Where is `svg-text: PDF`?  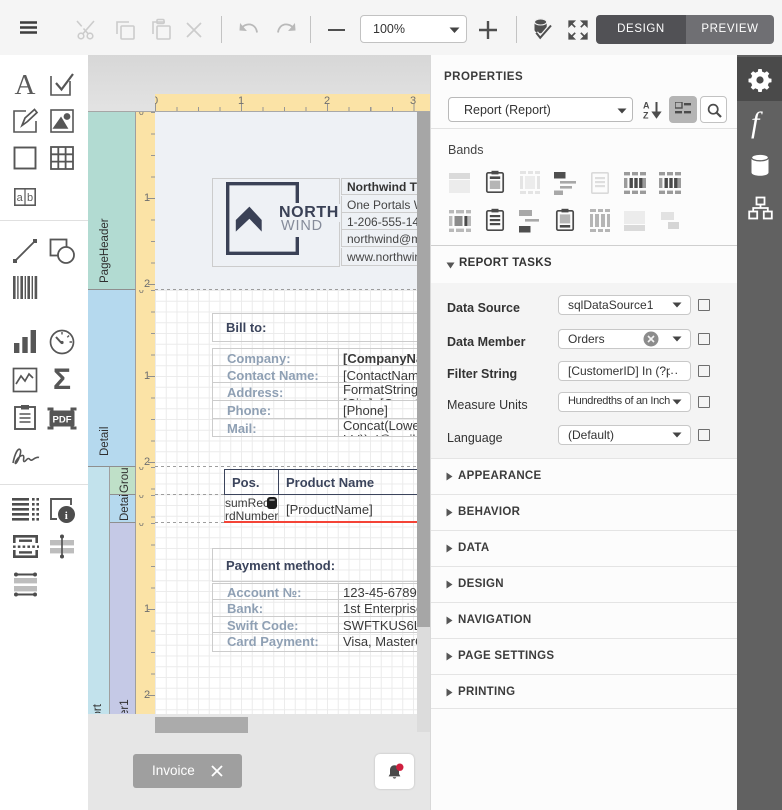 svg-text: PDF is located at coordinates (62, 420).